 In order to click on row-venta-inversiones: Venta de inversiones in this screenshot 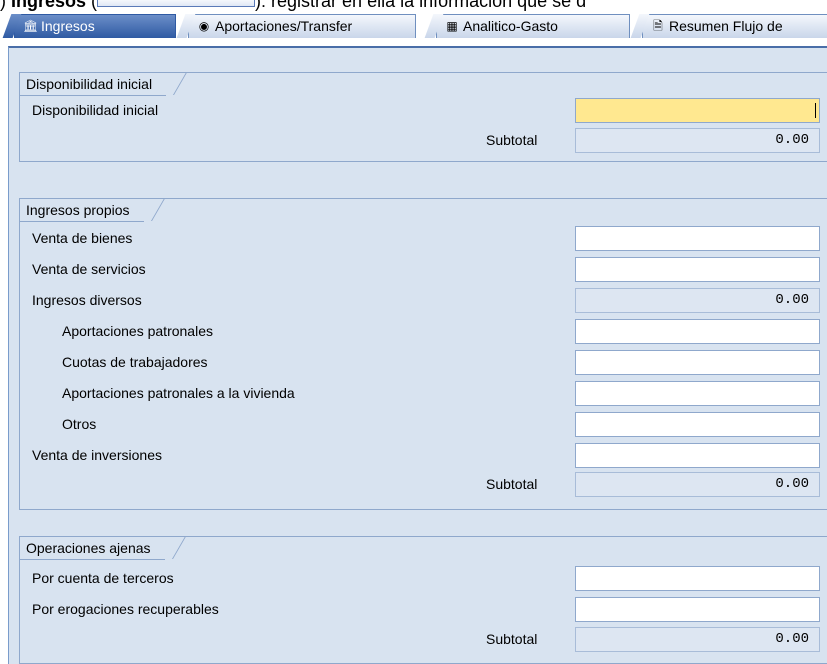, I will do `click(423, 455)`.